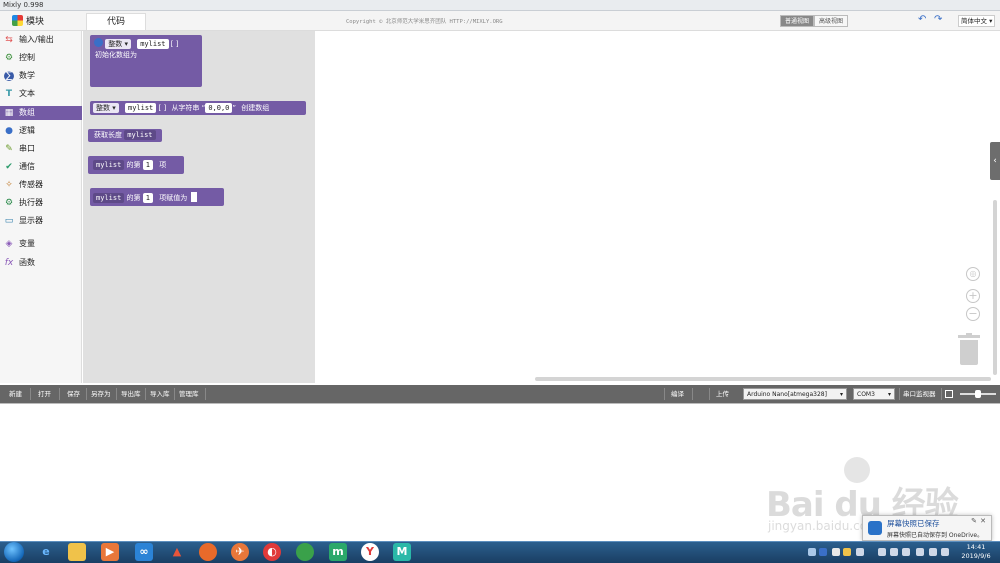 The image size is (1000, 563). I want to click on new-button: 新建, so click(15, 394).